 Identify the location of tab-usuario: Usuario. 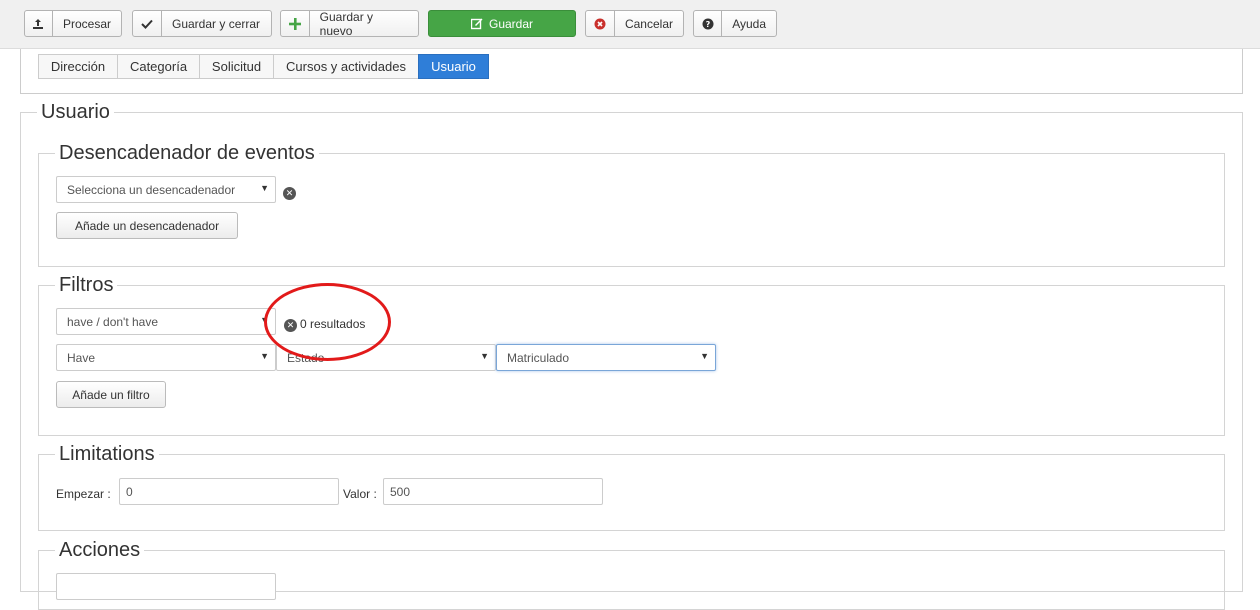
(453, 66).